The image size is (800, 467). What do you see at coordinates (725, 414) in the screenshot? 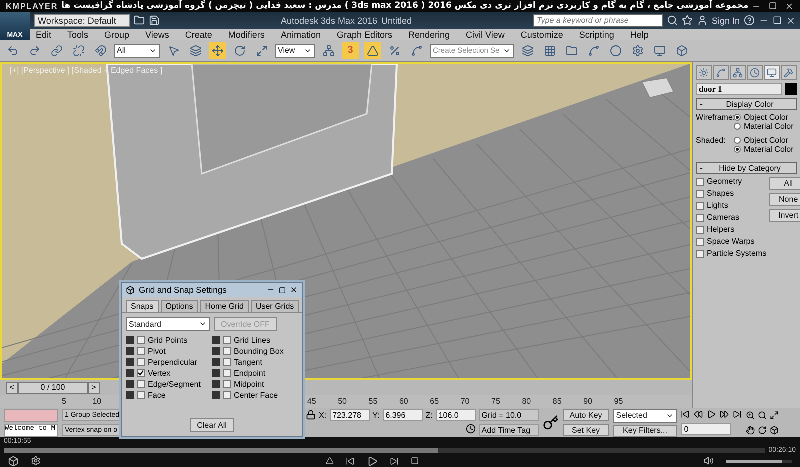
I see `next-frame-icon` at bounding box center [725, 414].